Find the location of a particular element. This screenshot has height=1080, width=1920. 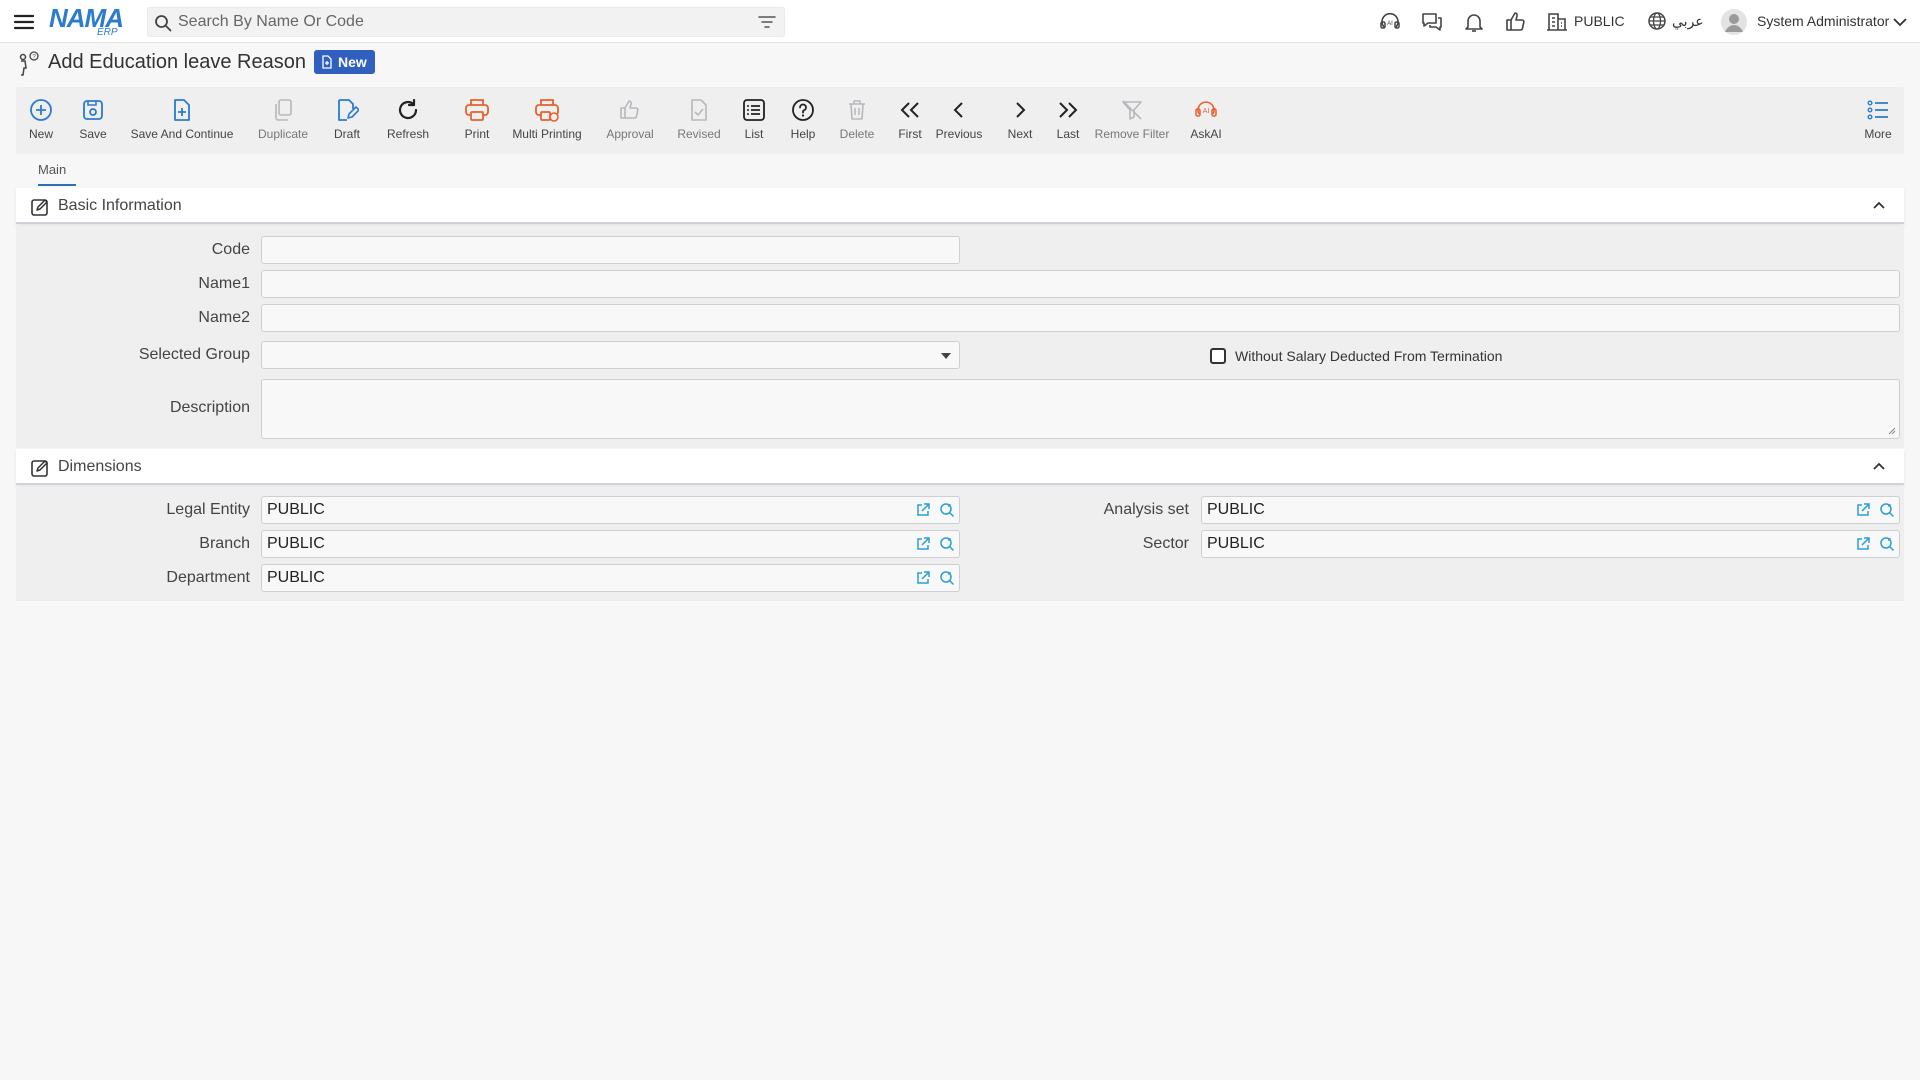

department-field: PUBLIC is located at coordinates (610, 578).